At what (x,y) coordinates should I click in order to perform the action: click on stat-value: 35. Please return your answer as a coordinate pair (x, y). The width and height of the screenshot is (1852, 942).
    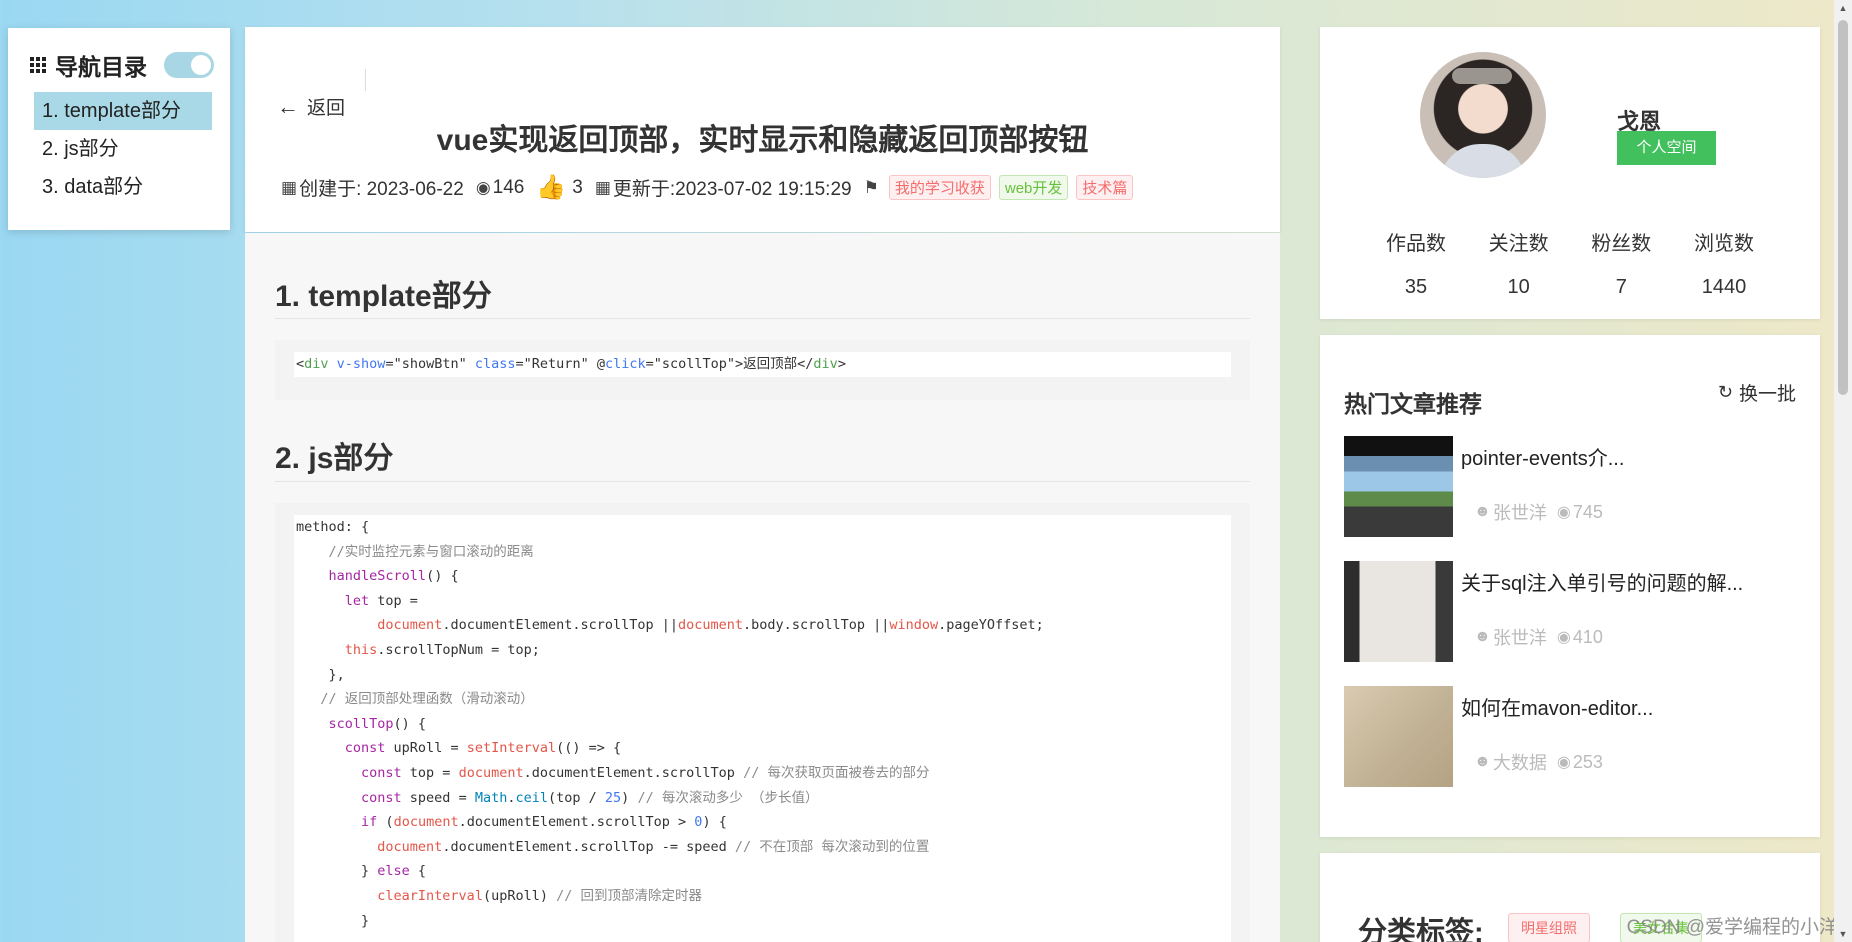
    Looking at the image, I should click on (1416, 287).